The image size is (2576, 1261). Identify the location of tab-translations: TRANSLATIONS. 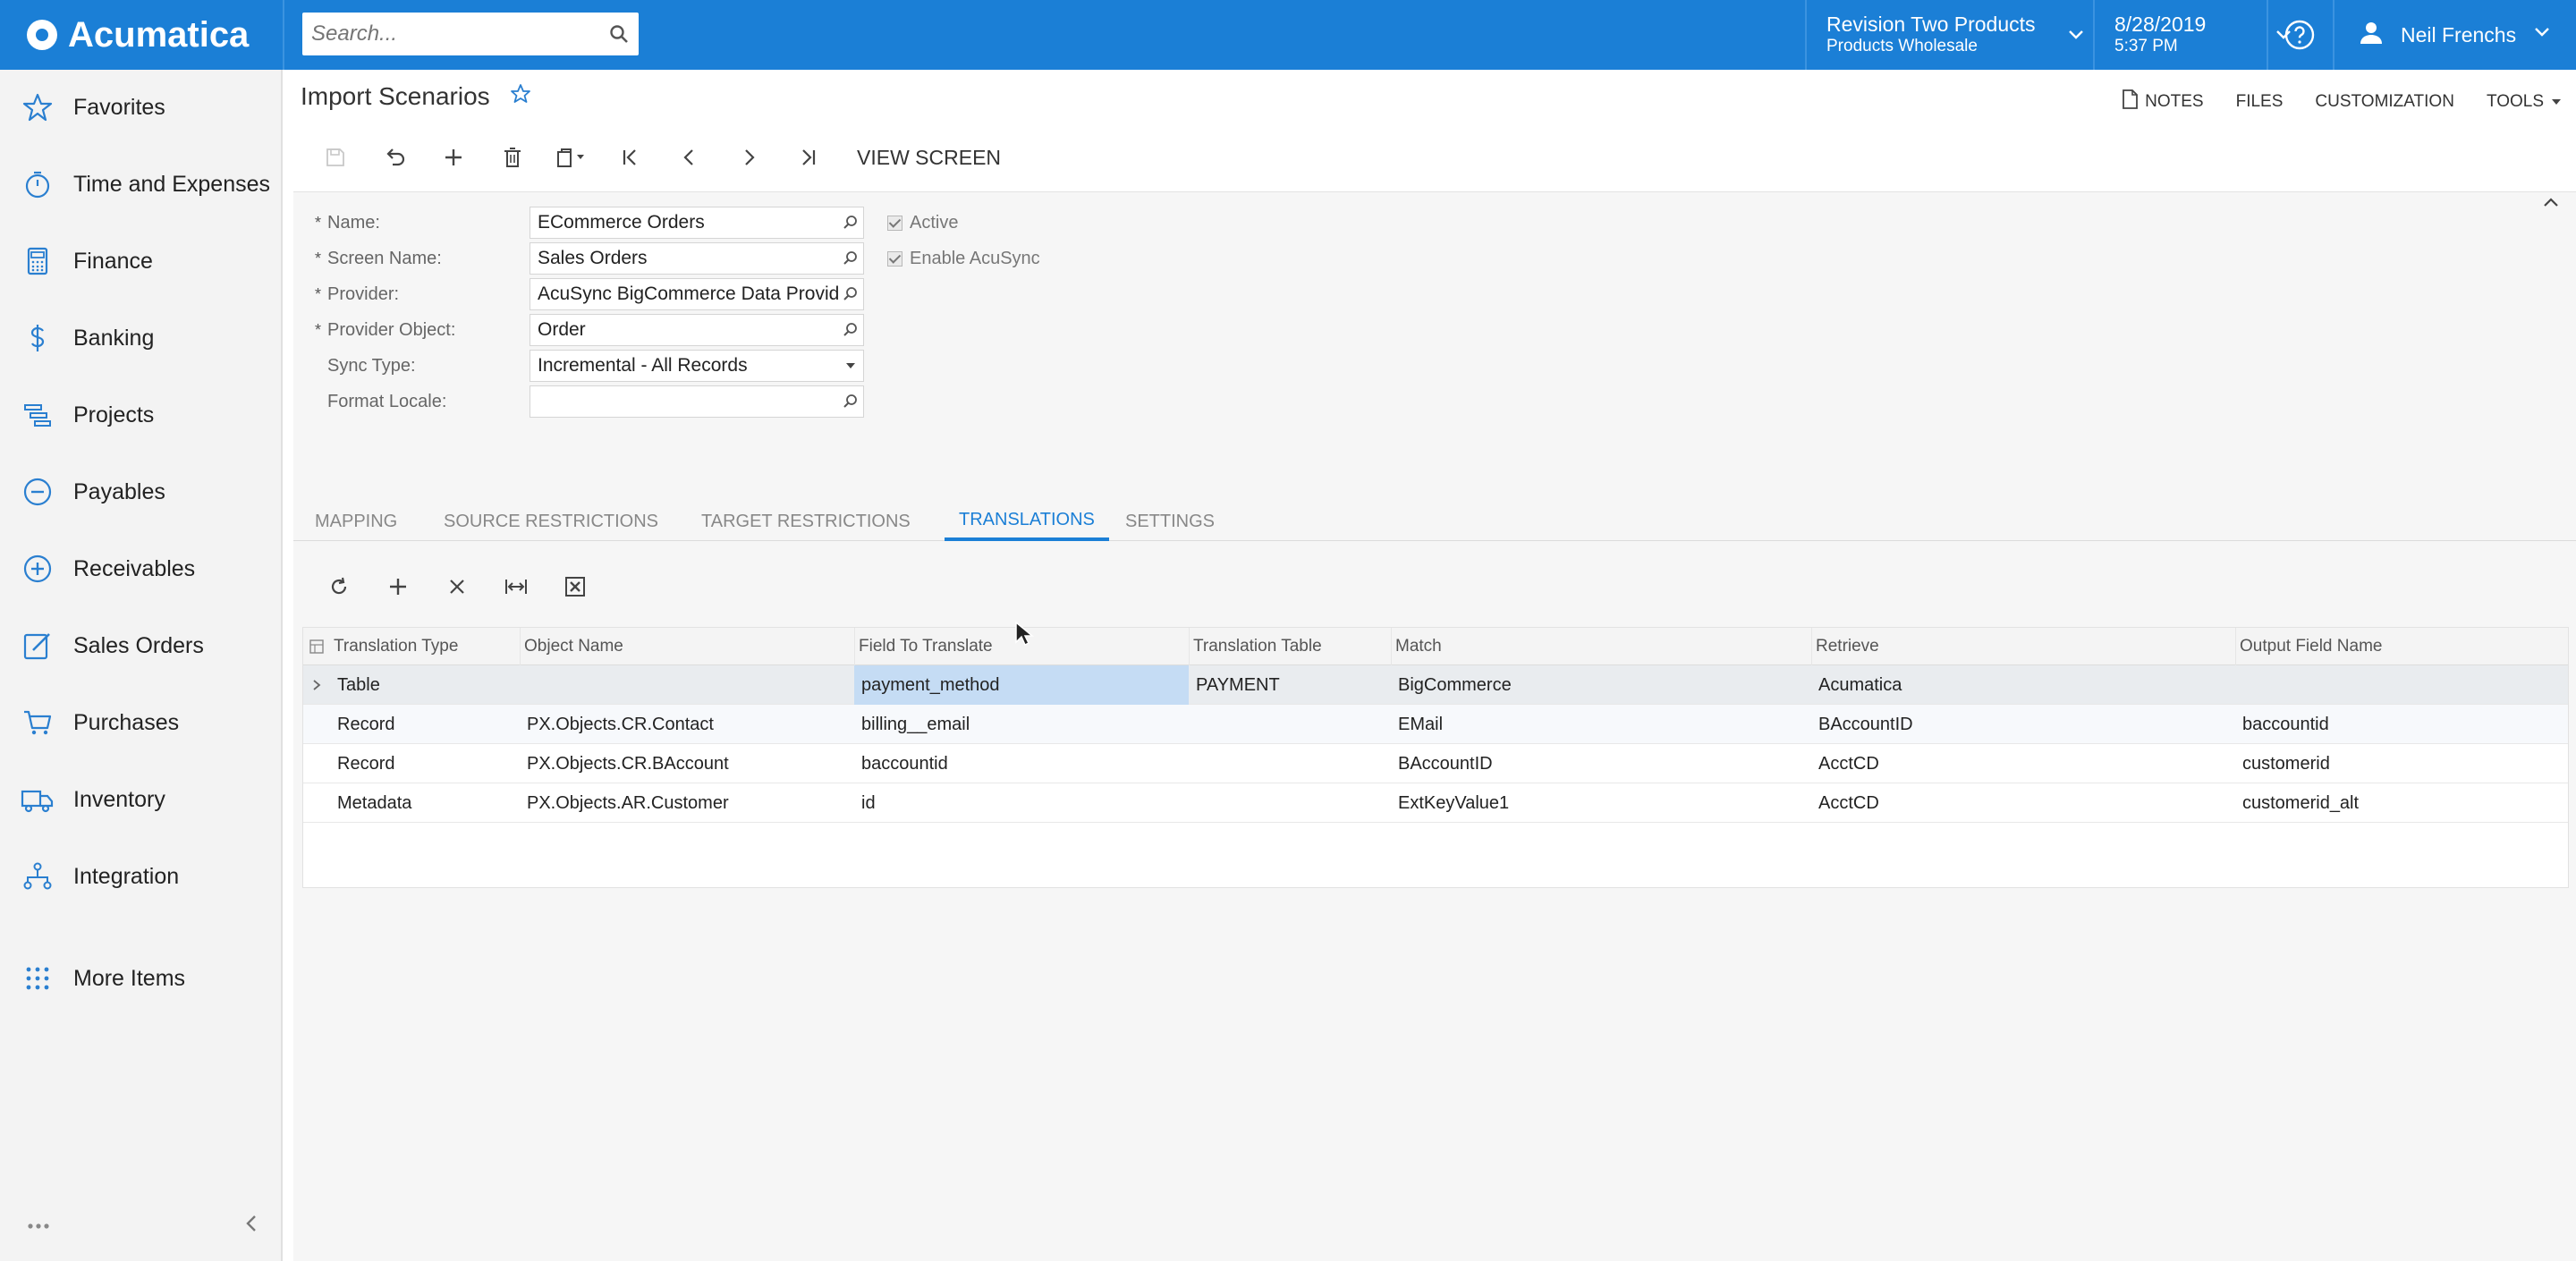
(1027, 521).